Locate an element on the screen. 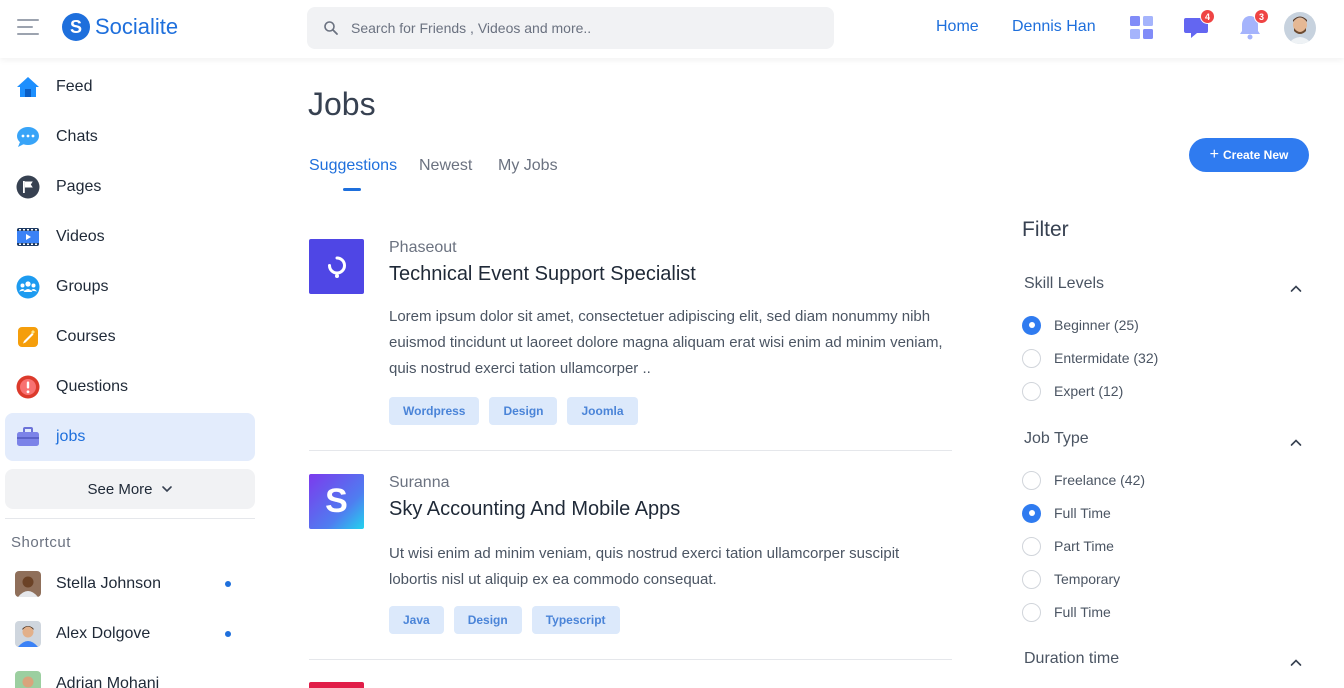  top-bar: S Socialite Home Dennis Han 4 3 is located at coordinates (672, 29).